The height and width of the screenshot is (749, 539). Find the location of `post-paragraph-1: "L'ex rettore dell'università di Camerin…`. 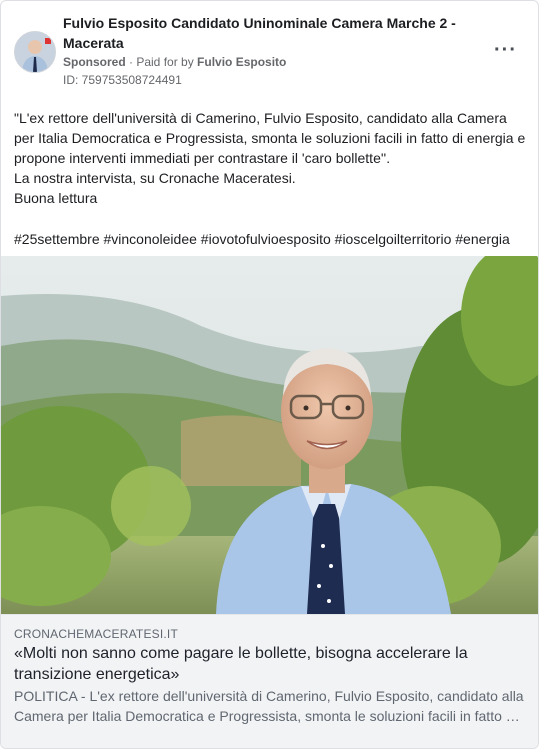

post-paragraph-1: "L'ex rettore dell'università di Camerin… is located at coordinates (270, 138).